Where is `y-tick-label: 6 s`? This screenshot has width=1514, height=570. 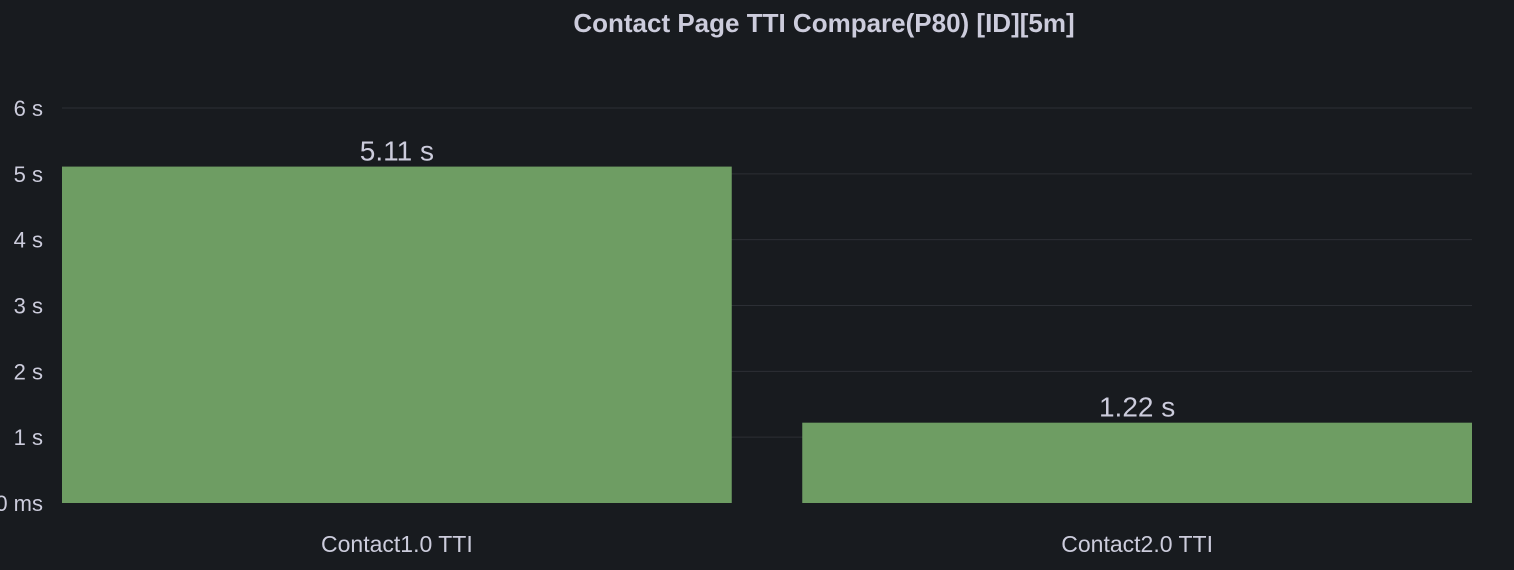 y-tick-label: 6 s is located at coordinates (28, 108).